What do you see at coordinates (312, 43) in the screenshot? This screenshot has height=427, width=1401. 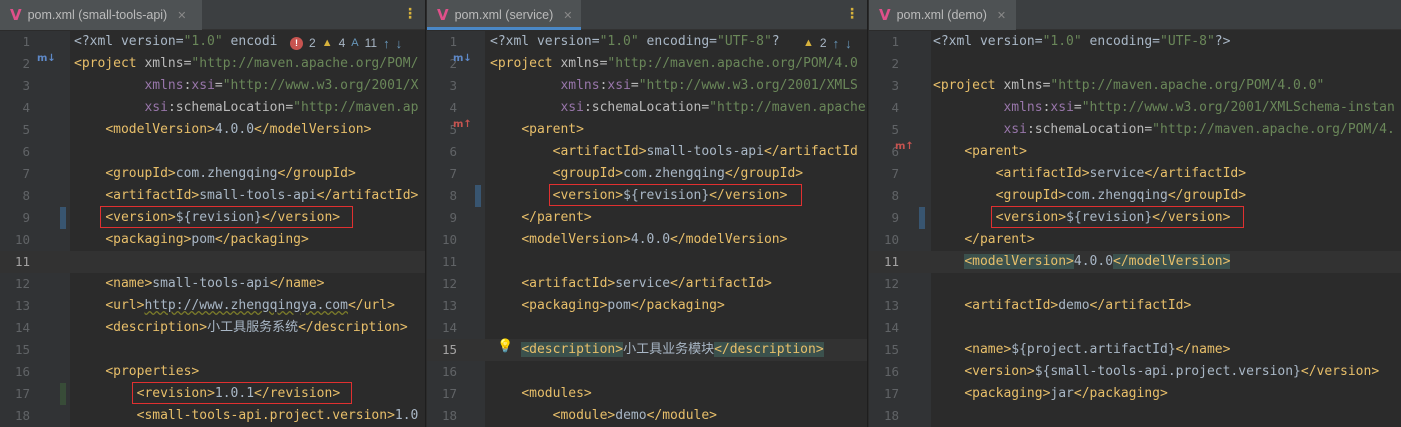 I see `error-count: 2` at bounding box center [312, 43].